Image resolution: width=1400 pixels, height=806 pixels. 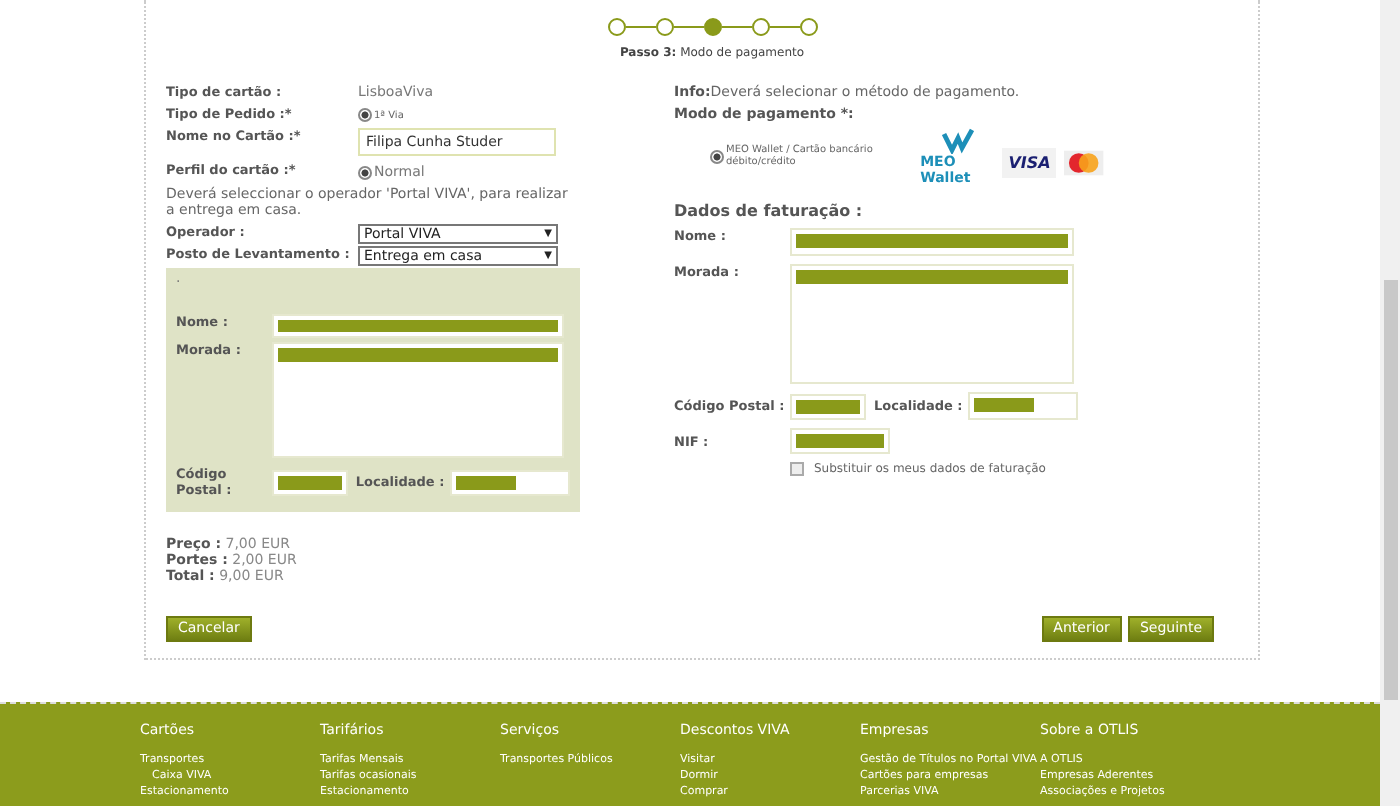 What do you see at coordinates (797, 469) in the screenshot?
I see `checkbox` at bounding box center [797, 469].